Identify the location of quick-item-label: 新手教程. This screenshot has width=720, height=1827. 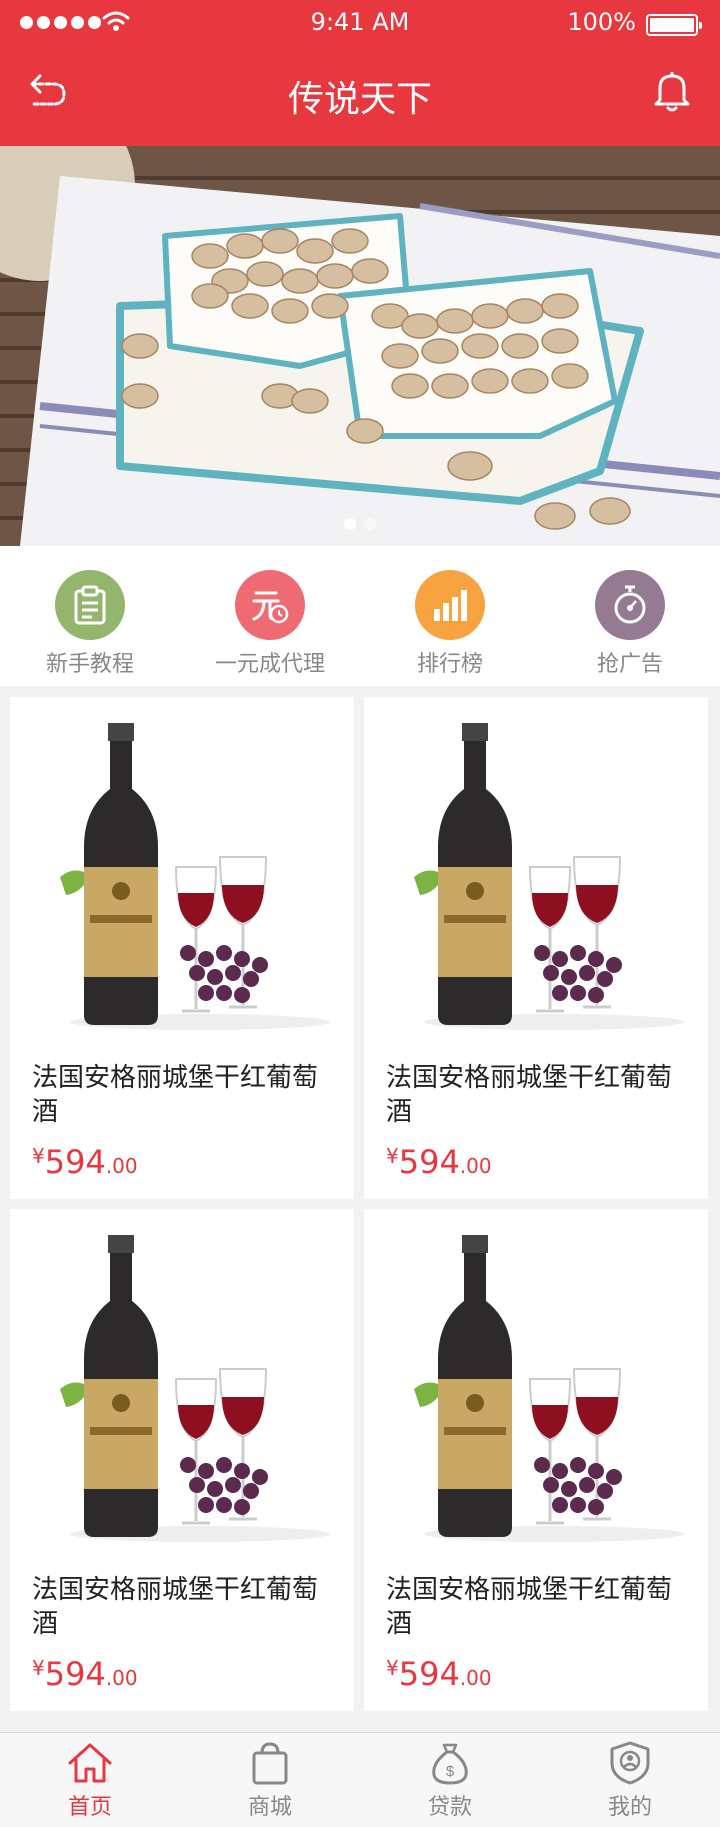
(89, 664).